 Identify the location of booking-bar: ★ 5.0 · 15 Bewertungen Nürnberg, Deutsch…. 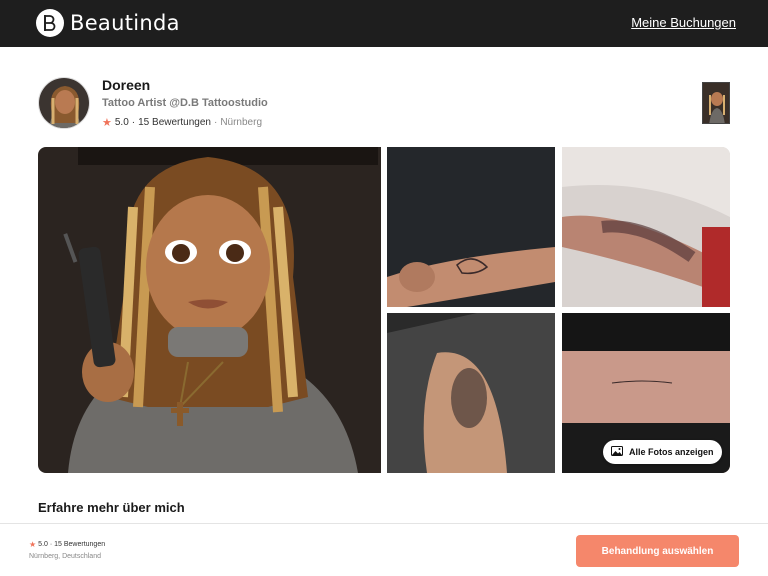
(384, 549).